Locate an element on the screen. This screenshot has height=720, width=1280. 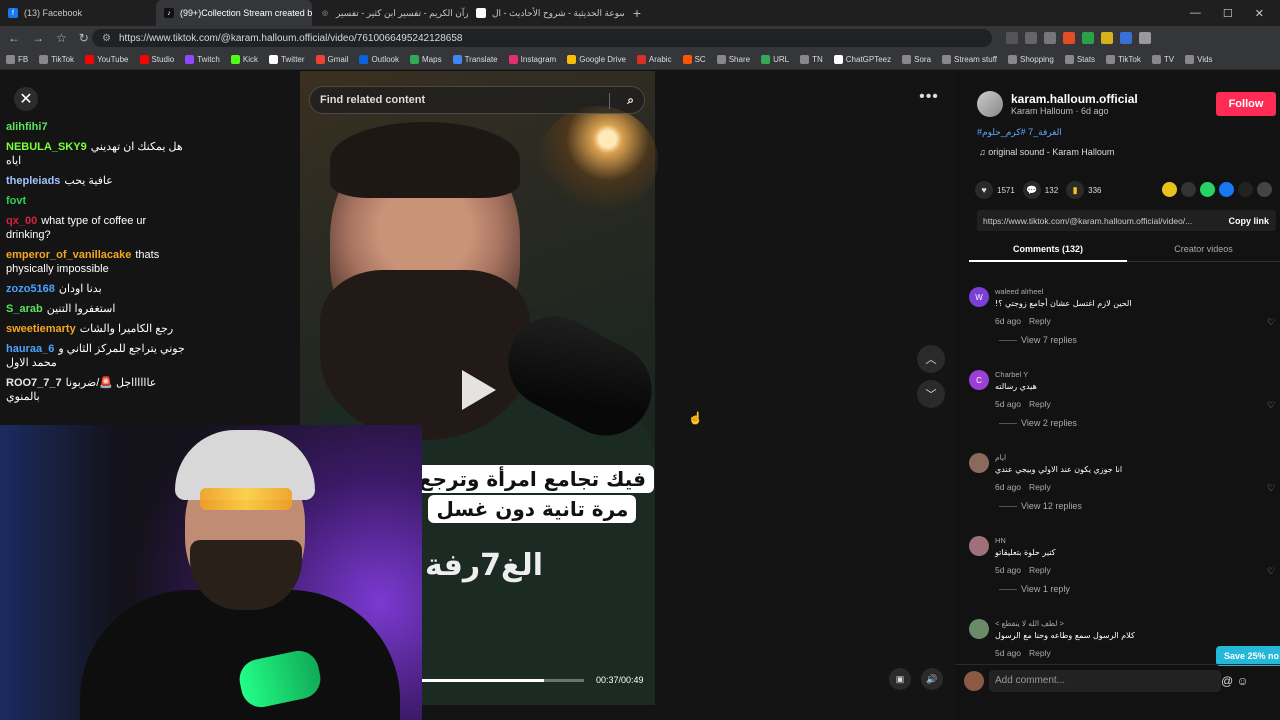
forward-icon: → is located at coordinates (38, 38).